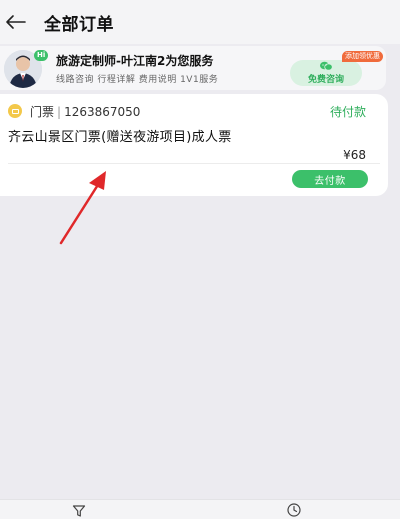  What do you see at coordinates (362, 56) in the screenshot?
I see `discount-tag: 添加领优惠` at bounding box center [362, 56].